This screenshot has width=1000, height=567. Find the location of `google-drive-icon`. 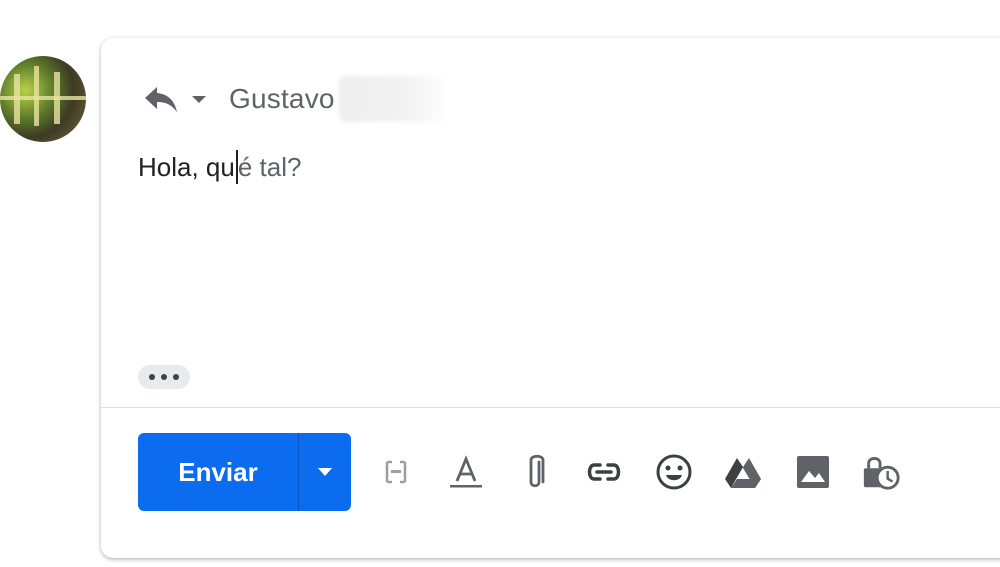

google-drive-icon is located at coordinates (743, 473).